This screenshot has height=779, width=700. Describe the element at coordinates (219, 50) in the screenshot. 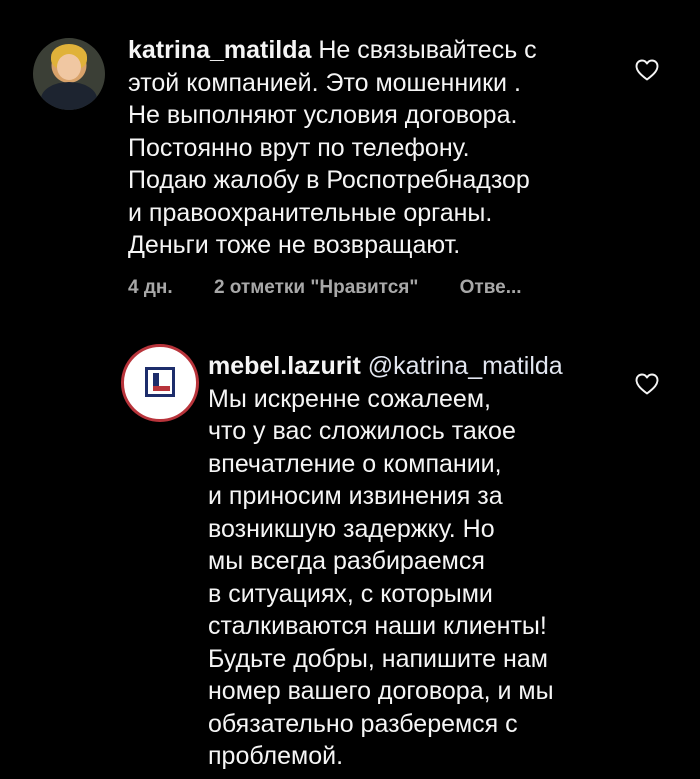

I see `username: katrina_matilda` at that location.